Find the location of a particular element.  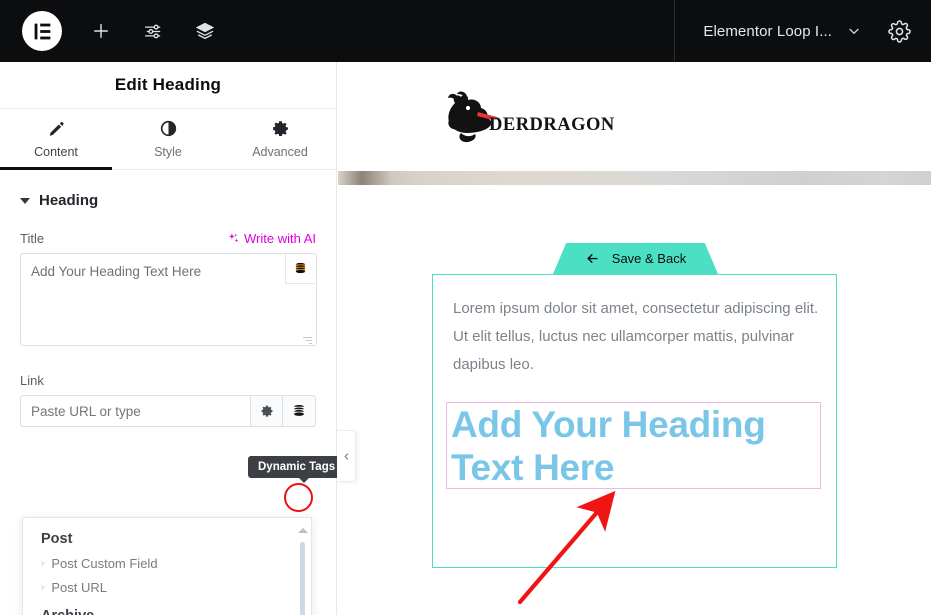

dropdown-scrollbar is located at coordinates (303, 571).